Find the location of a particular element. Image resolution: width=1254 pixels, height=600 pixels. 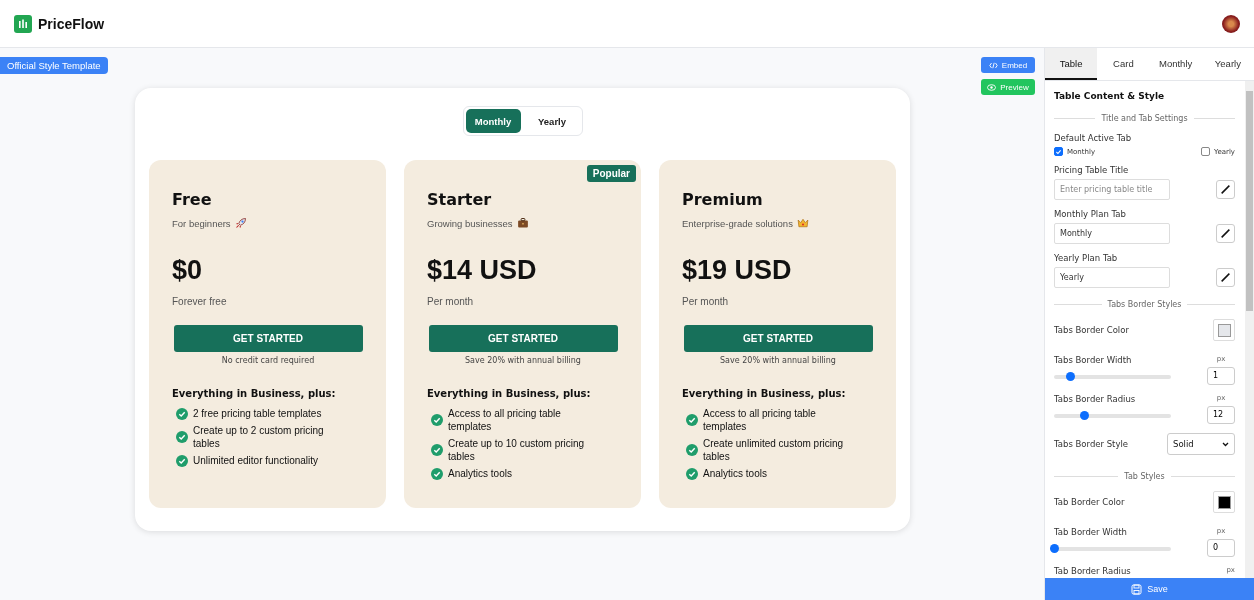

template-badge: Official Style Template is located at coordinates (54, 65).